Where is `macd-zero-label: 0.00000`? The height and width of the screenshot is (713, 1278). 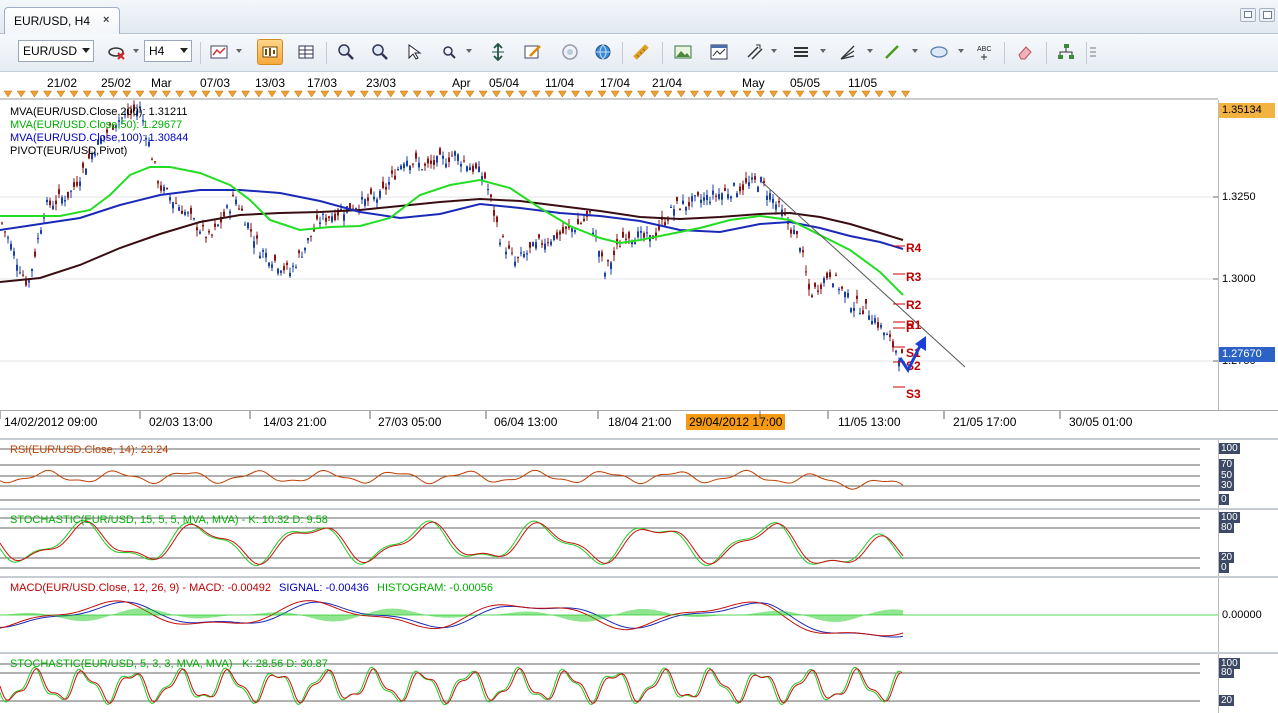 macd-zero-label: 0.00000 is located at coordinates (1242, 615).